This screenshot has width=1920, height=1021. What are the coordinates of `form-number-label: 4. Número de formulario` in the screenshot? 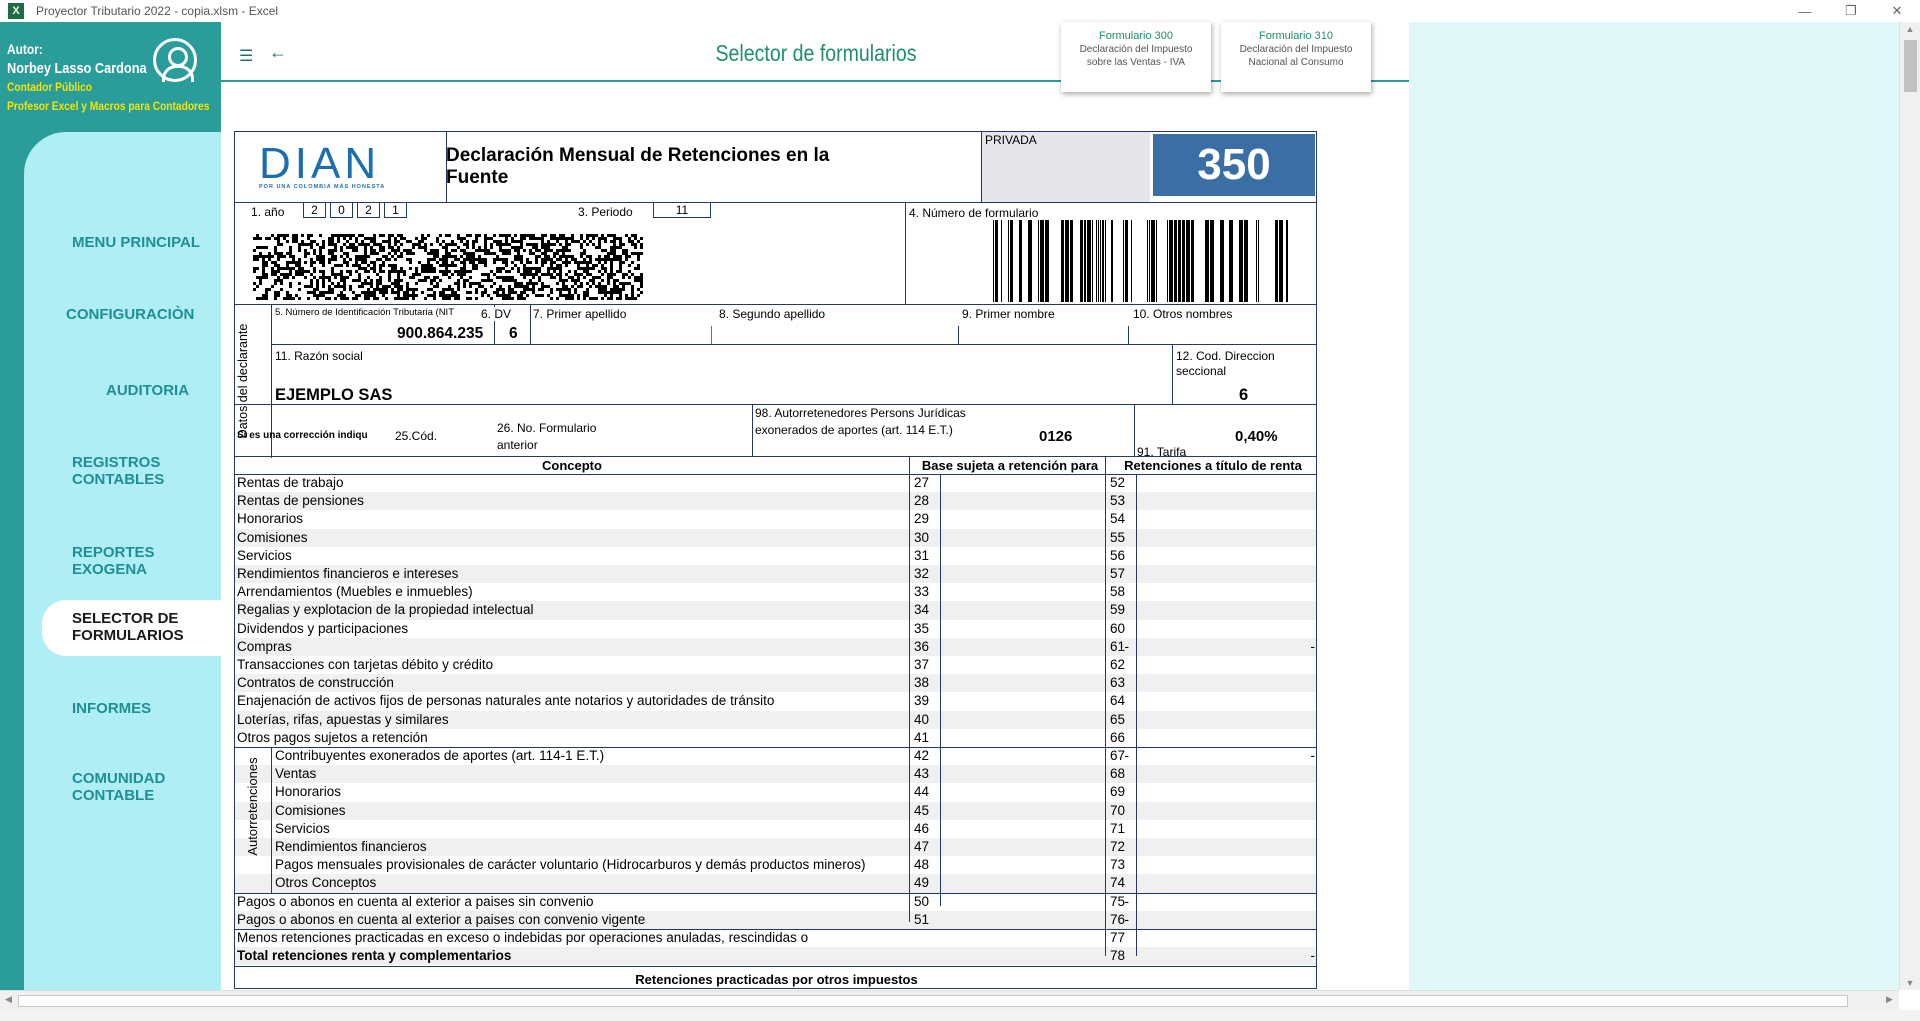 It's located at (974, 213).